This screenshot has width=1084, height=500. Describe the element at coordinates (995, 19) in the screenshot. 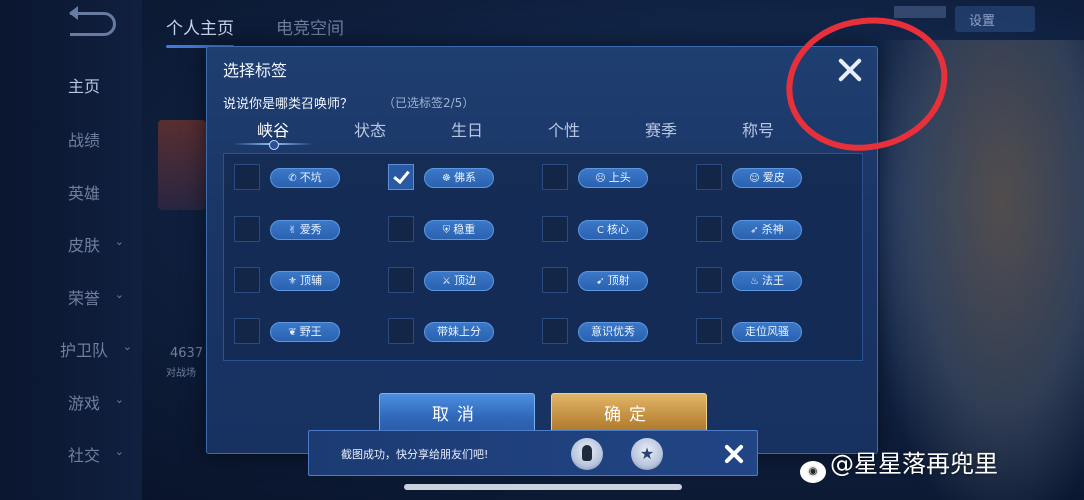

I see `settings-button: 设置` at that location.